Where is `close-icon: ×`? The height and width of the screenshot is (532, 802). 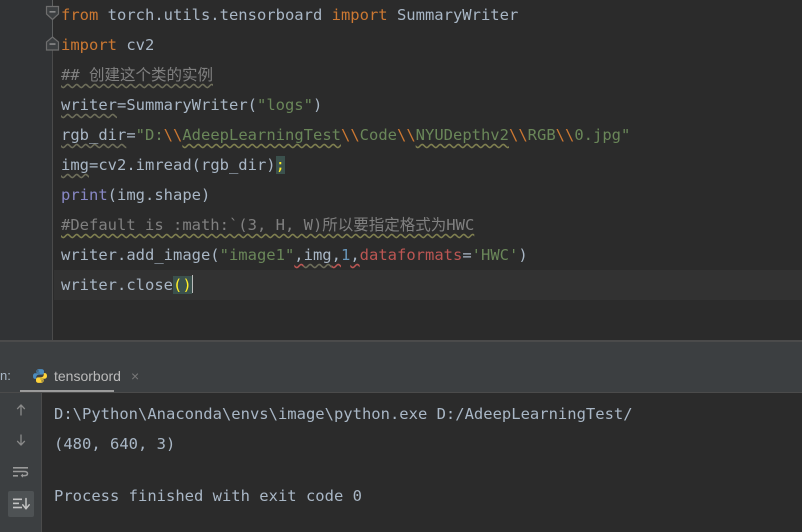
close-icon: × is located at coordinates (135, 376).